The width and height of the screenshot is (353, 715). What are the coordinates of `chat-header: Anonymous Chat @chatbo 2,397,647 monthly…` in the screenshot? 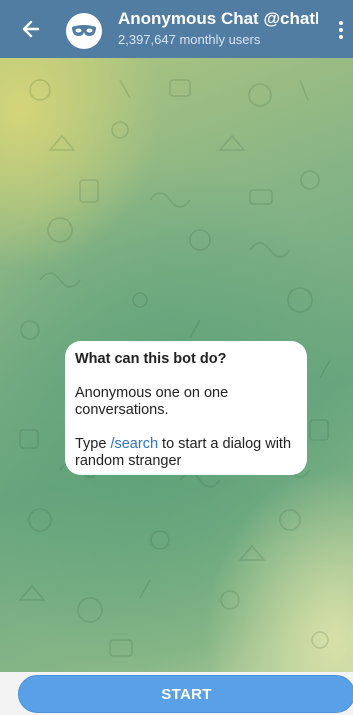 It's located at (176, 29).